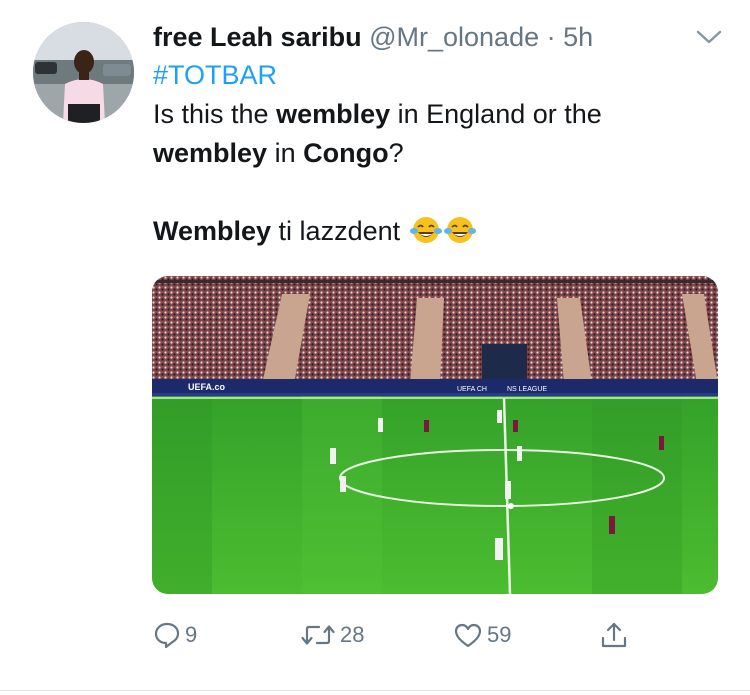 The width and height of the screenshot is (750, 695). I want to click on like-button: 59, so click(482, 635).